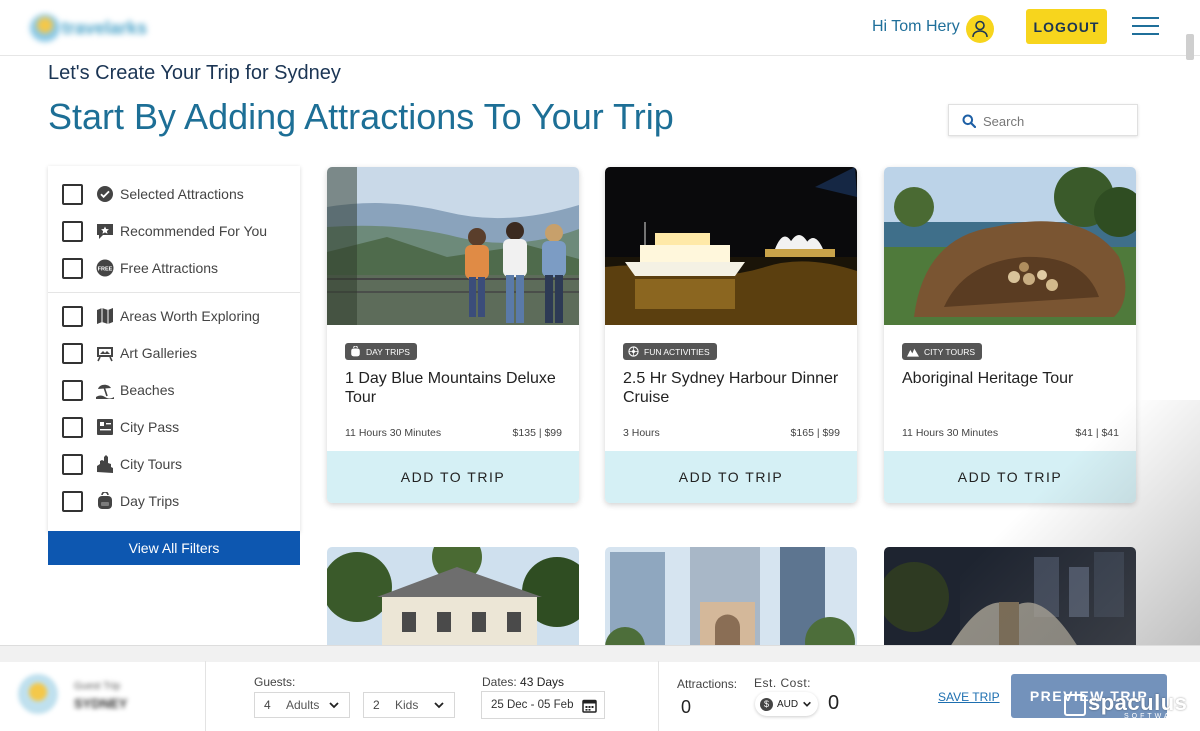 The width and height of the screenshot is (1200, 731). Describe the element at coordinates (105, 28) in the screenshot. I see `logo-text: travelarks` at that location.